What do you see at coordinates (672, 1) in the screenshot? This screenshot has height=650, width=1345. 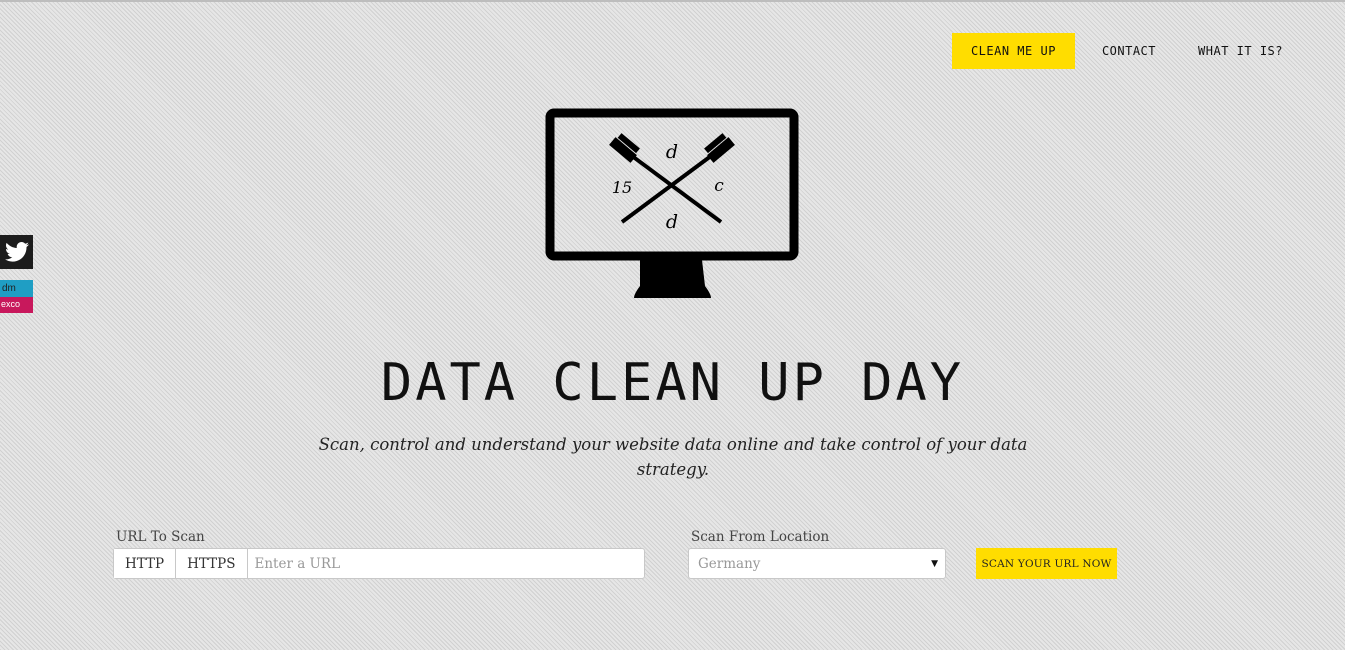 I see `top-border` at bounding box center [672, 1].